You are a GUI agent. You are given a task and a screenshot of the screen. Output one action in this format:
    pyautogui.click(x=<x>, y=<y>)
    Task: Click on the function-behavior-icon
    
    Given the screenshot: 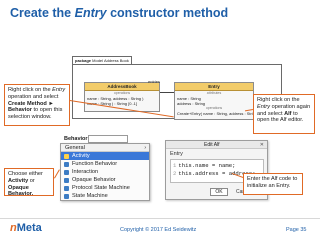 What is the action you would take?
    pyautogui.click(x=66, y=164)
    